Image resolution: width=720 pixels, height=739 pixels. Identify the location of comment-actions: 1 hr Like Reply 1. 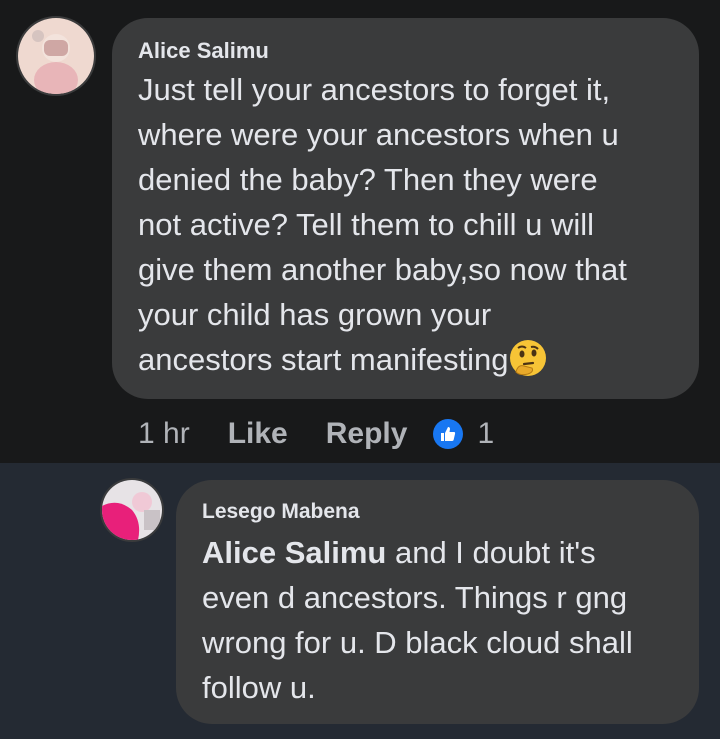
(316, 434).